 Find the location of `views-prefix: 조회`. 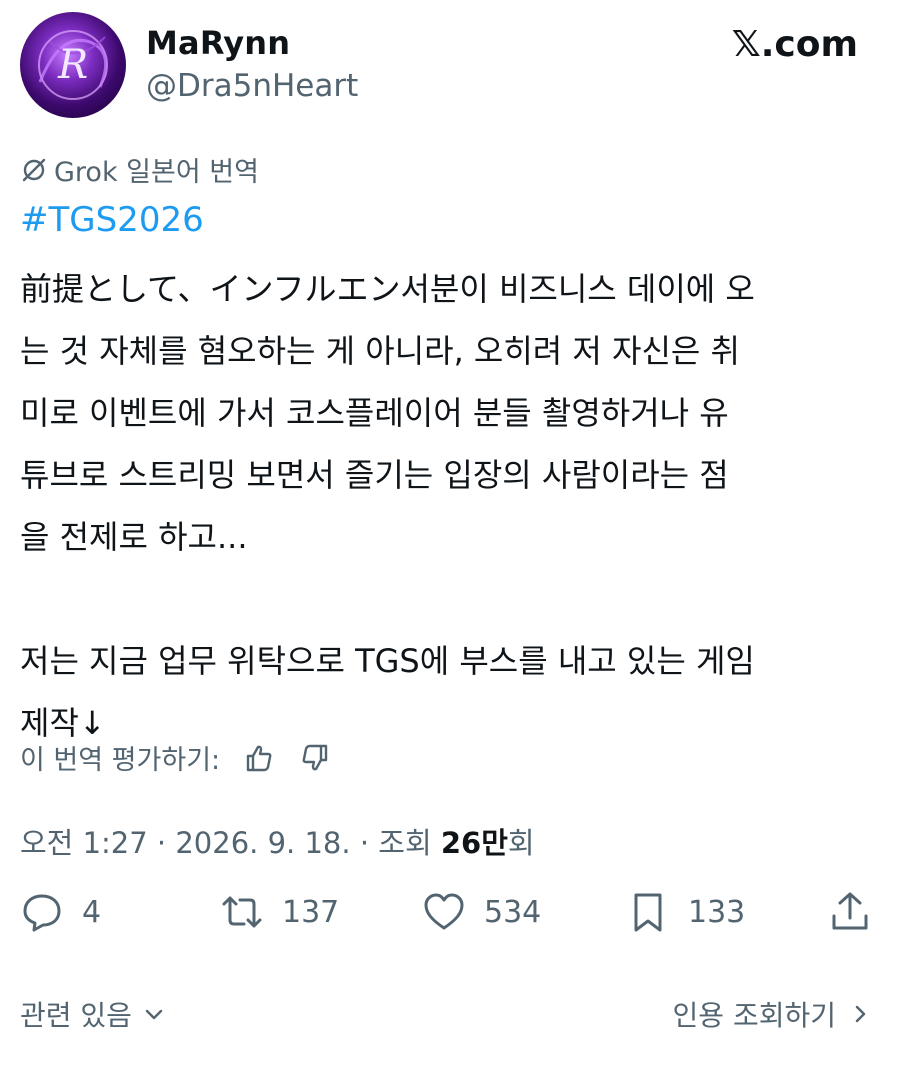

views-prefix: 조회 is located at coordinates (405, 843).